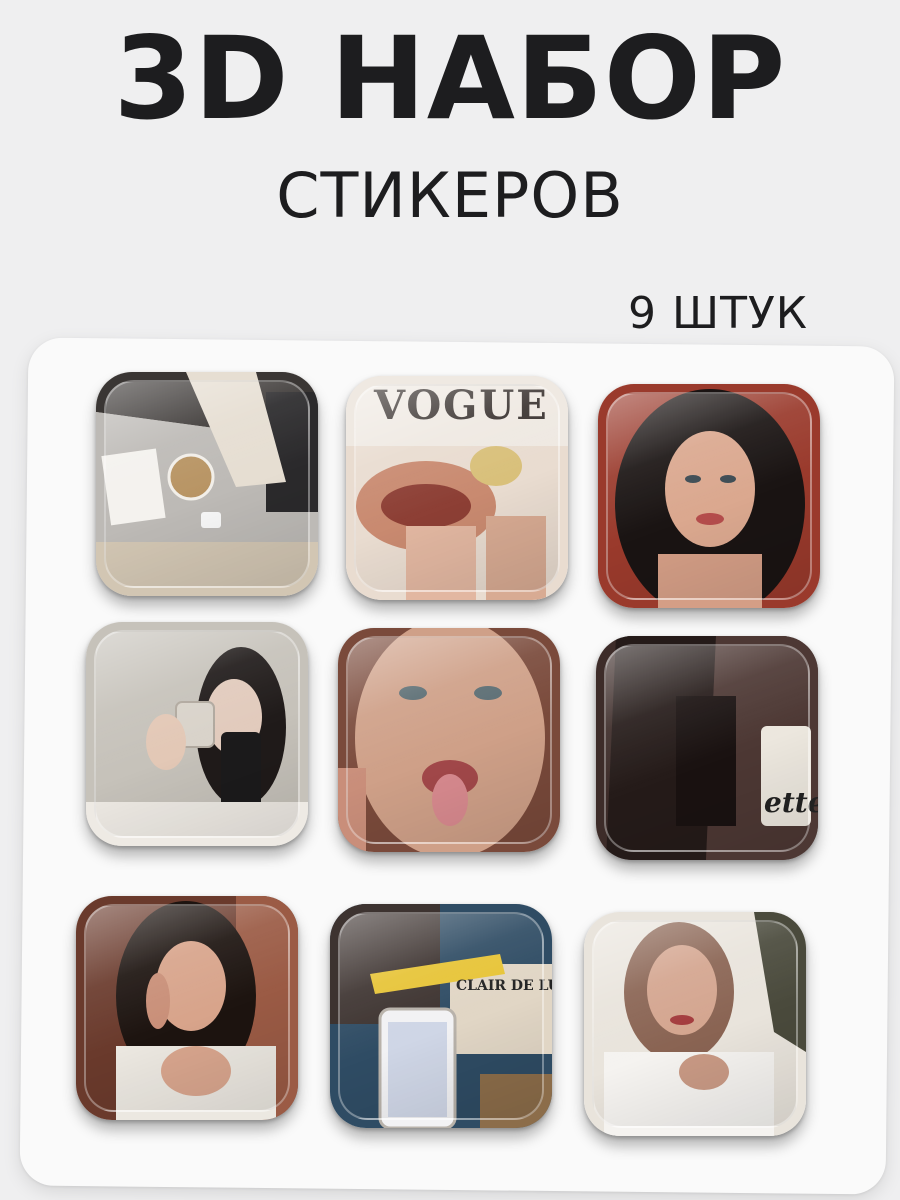 The width and height of the screenshot is (900, 1200). Describe the element at coordinates (504, 986) in the screenshot. I see `sticker-collage-text: CLAIR DE LUNE` at that location.